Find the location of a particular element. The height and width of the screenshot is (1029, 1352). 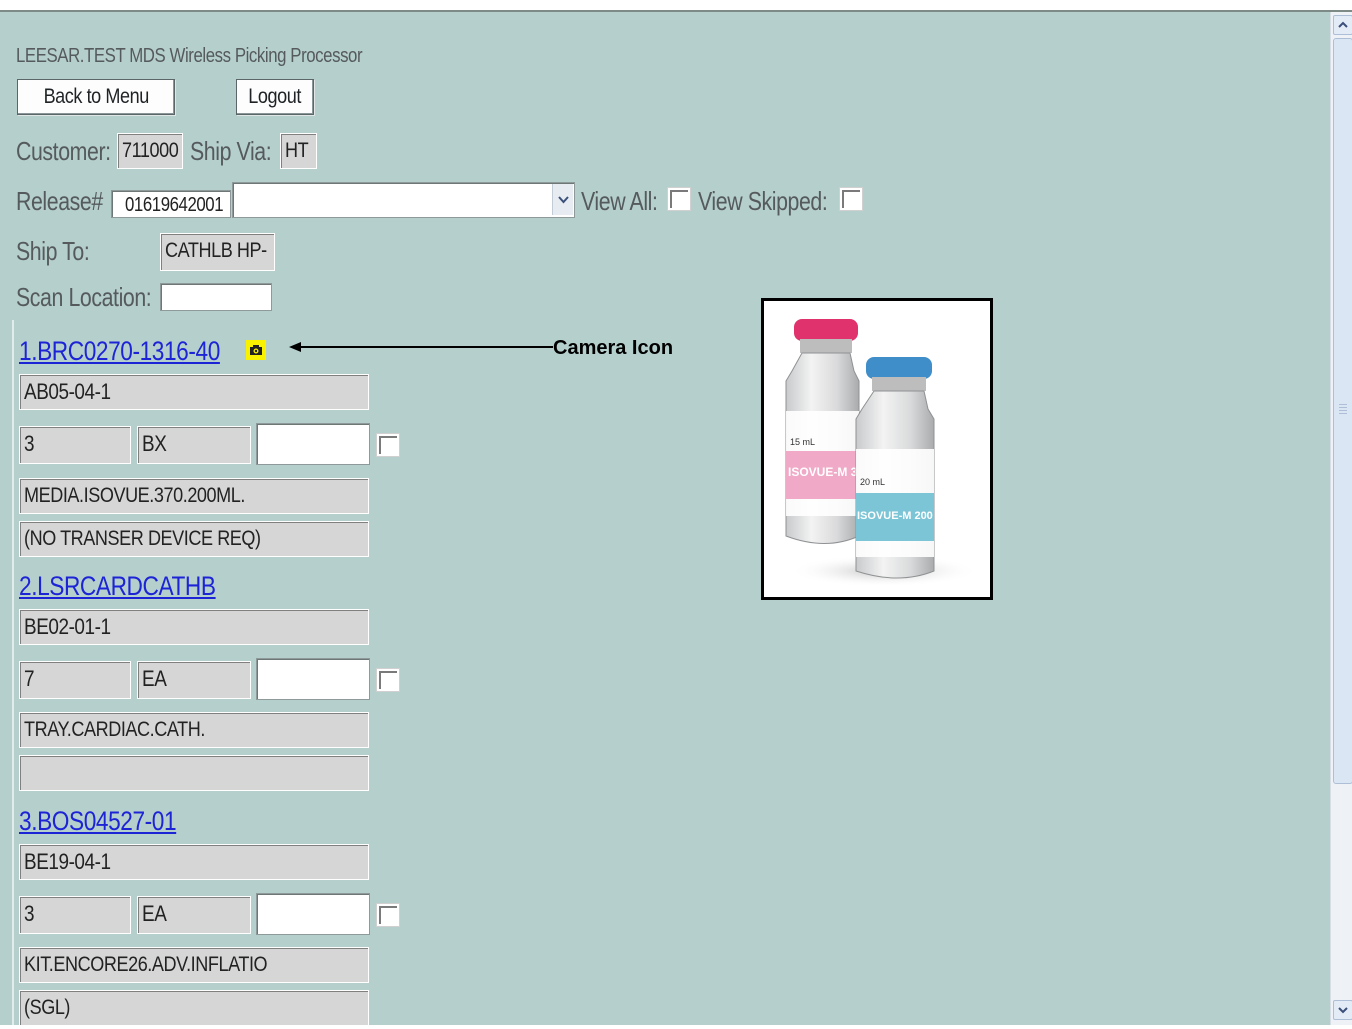

ship-via-label: Ship Via: is located at coordinates (231, 151).